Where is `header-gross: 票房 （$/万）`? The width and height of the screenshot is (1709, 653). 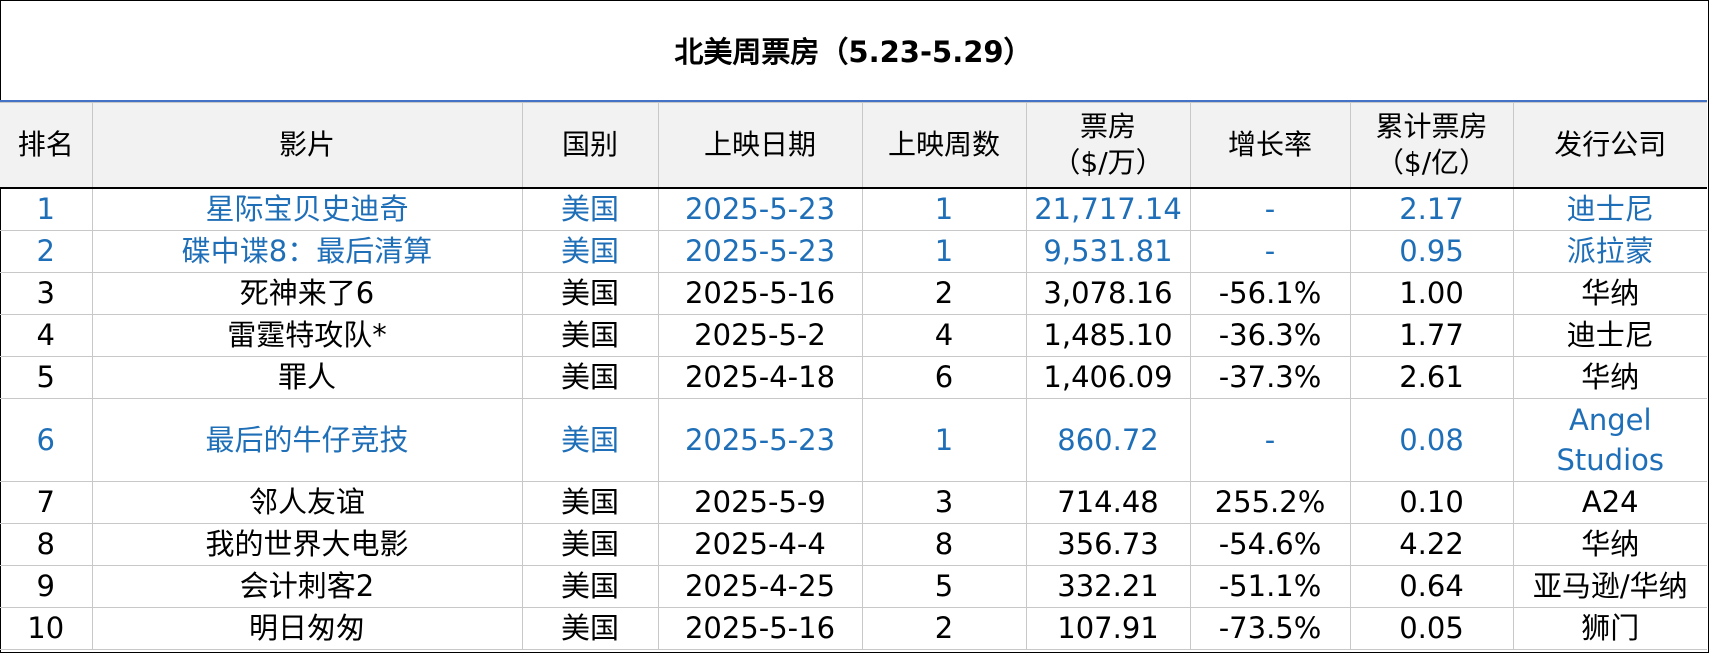
header-gross: 票房 （$/万） is located at coordinates (1108, 145).